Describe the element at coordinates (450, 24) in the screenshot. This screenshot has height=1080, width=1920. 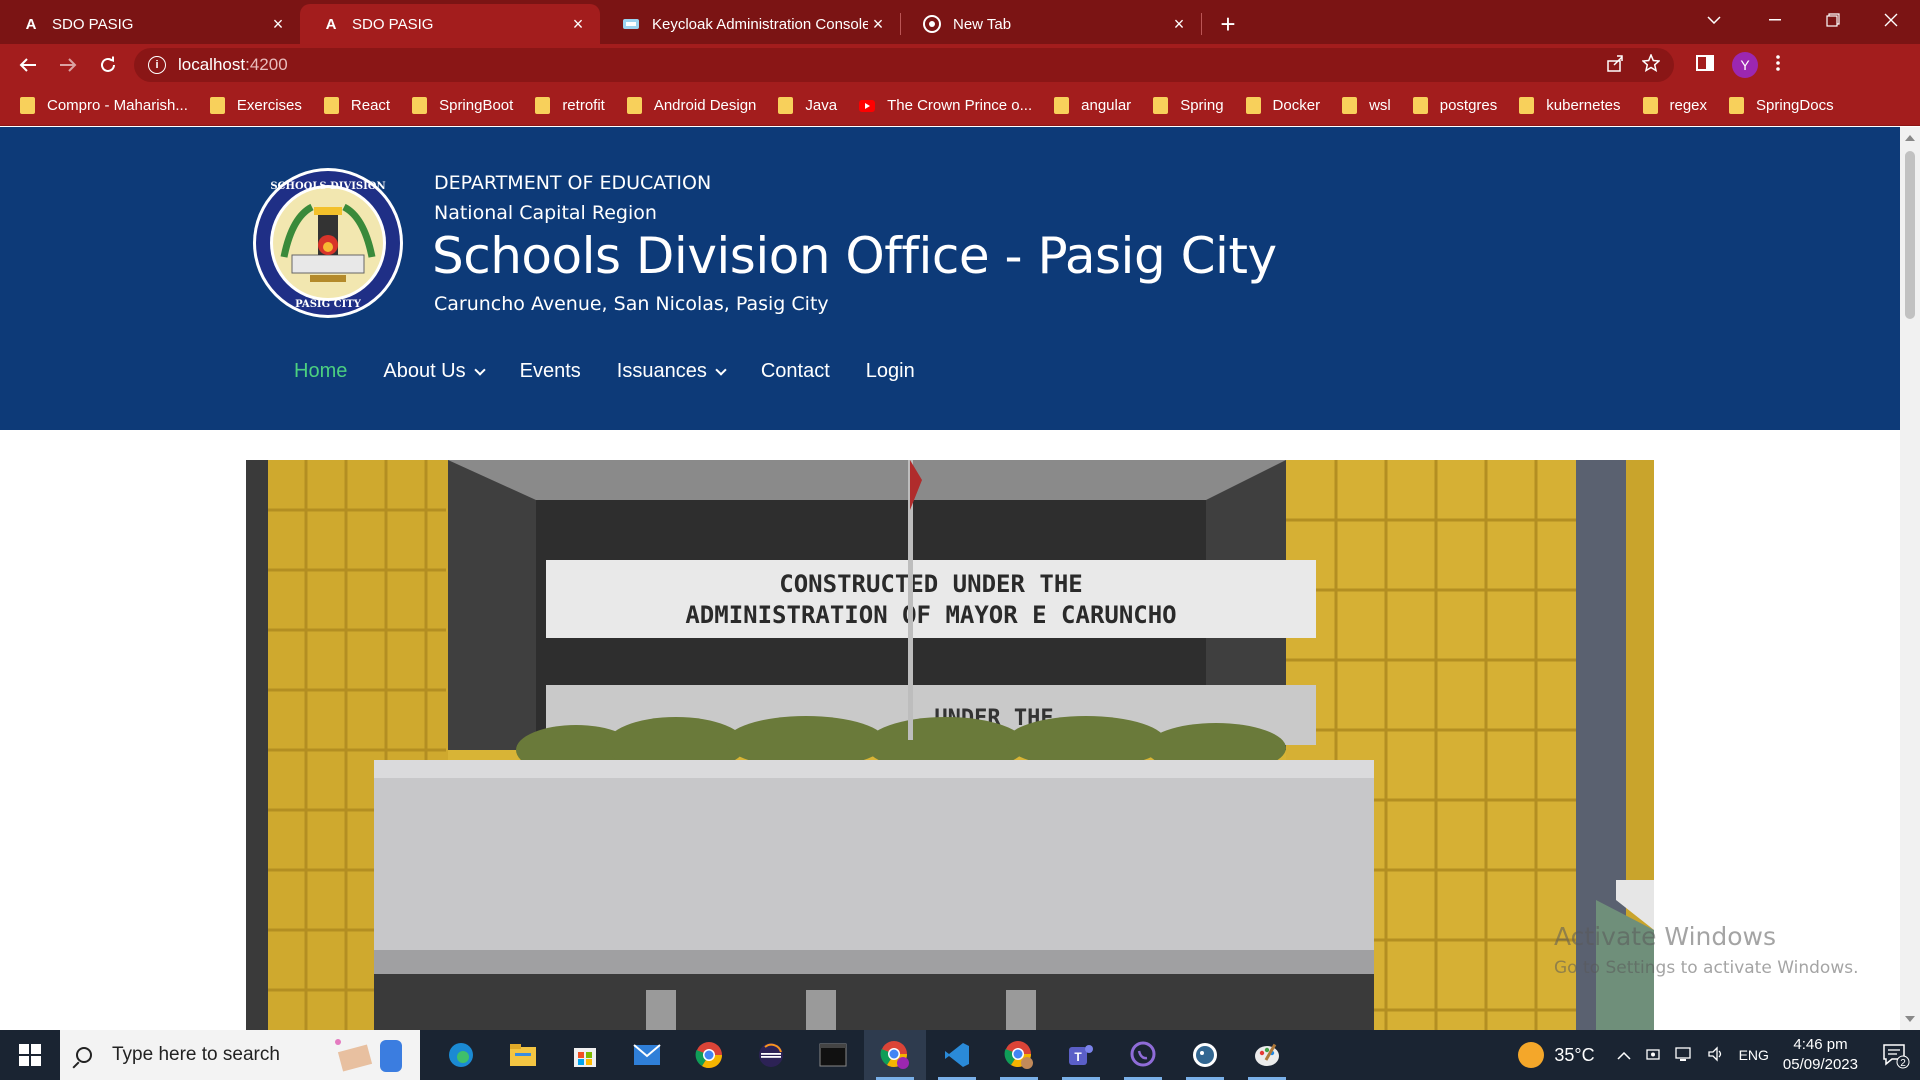
I see `tab-sdo-pasig-2: A SDO PASIG ×` at that location.